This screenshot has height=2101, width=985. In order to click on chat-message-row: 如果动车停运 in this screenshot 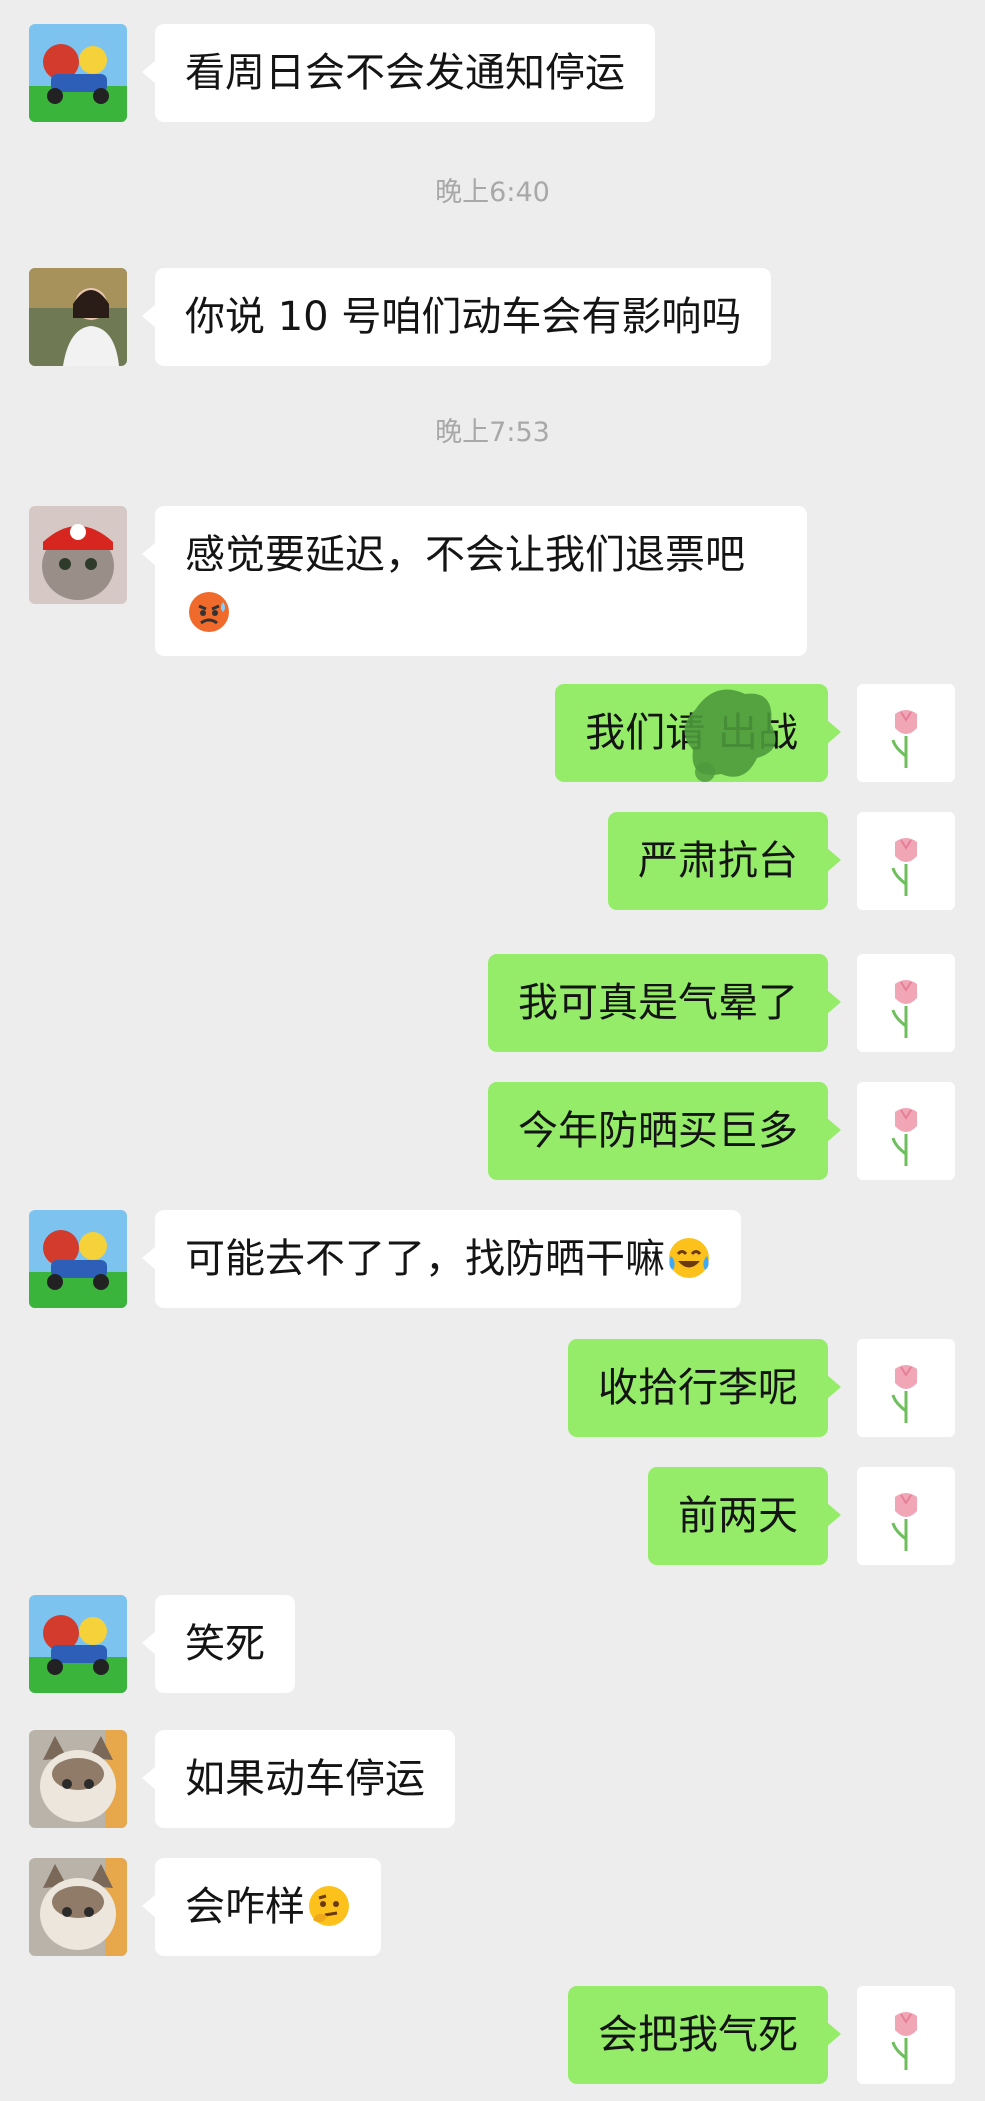, I will do `click(492, 1780)`.